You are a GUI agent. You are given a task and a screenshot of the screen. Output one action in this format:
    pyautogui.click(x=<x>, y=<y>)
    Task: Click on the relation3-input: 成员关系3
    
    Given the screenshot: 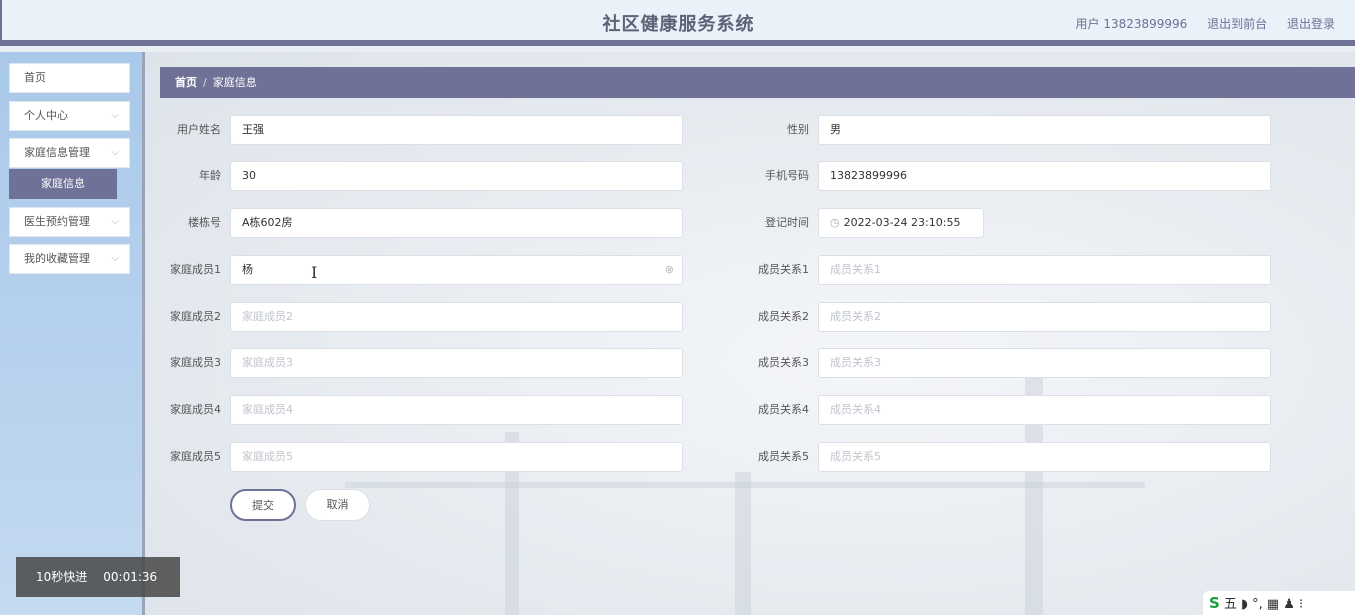 What is the action you would take?
    pyautogui.click(x=1044, y=363)
    